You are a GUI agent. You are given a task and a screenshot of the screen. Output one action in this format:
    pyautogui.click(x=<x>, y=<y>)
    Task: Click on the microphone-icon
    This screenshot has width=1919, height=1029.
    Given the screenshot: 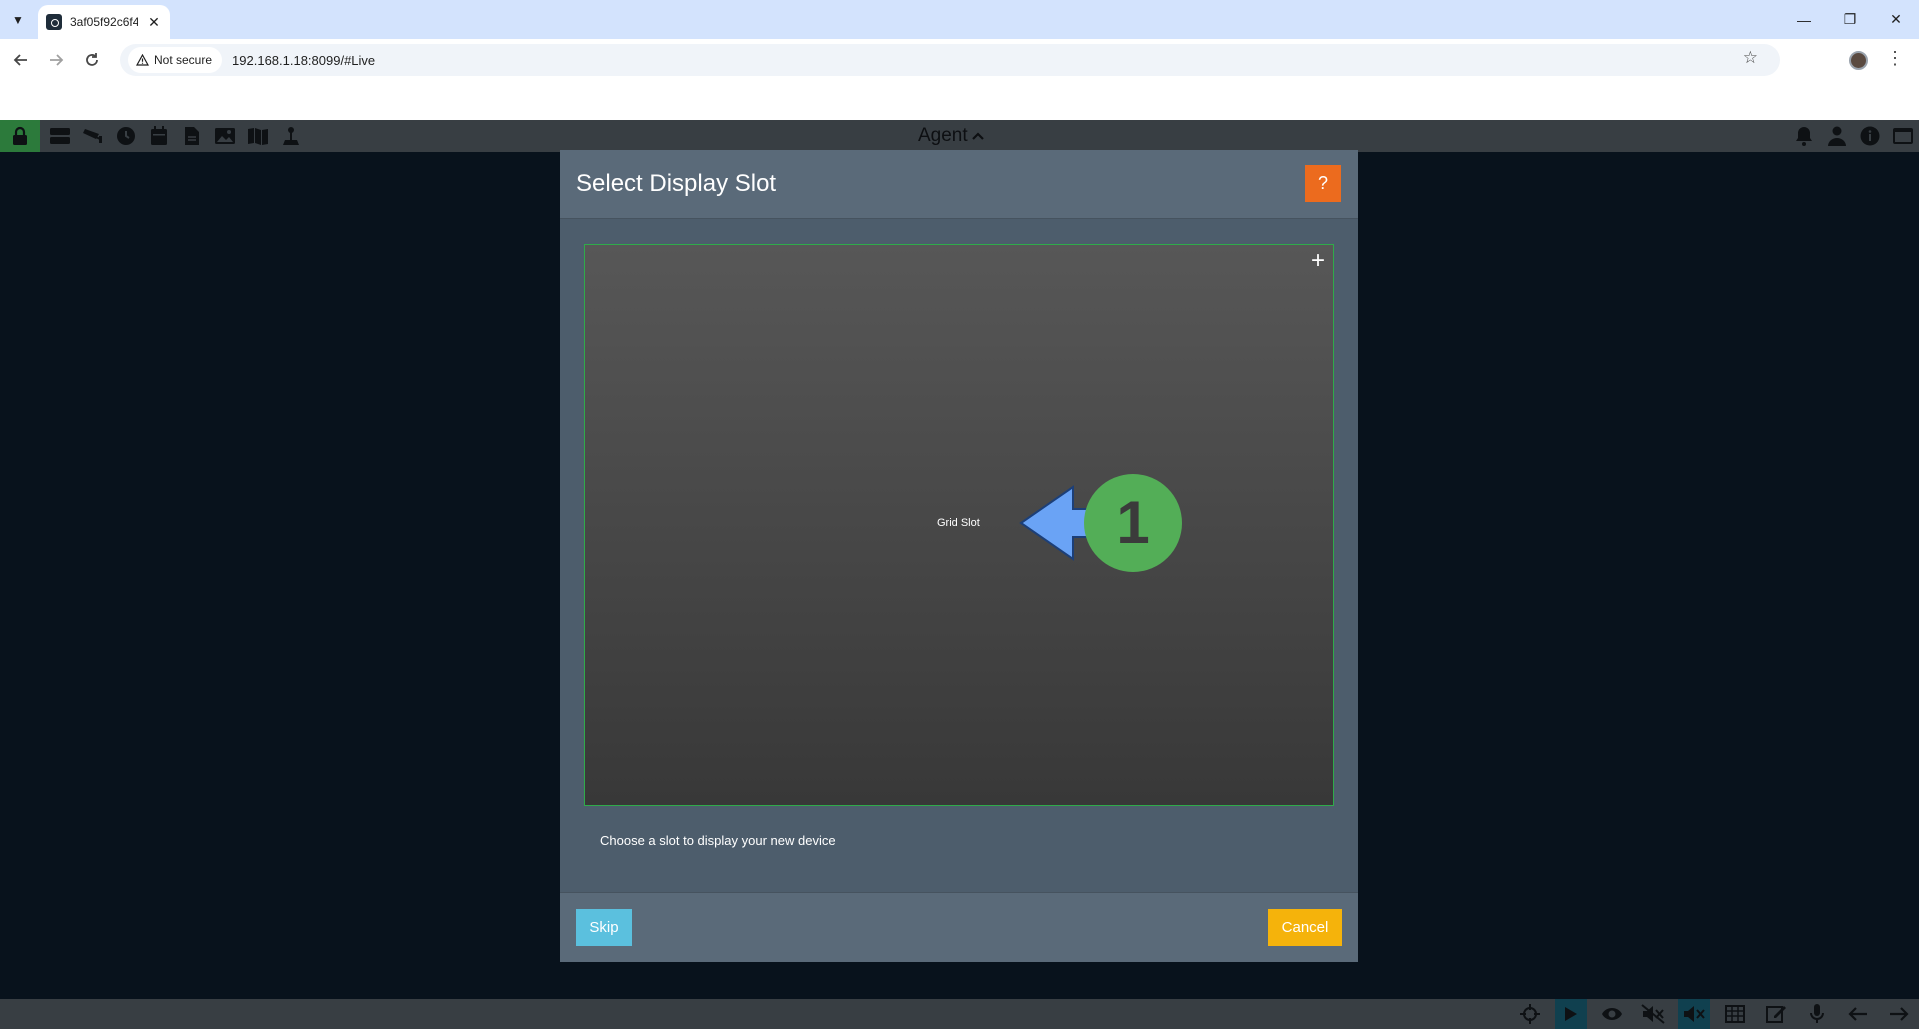 What is the action you would take?
    pyautogui.click(x=1817, y=1013)
    